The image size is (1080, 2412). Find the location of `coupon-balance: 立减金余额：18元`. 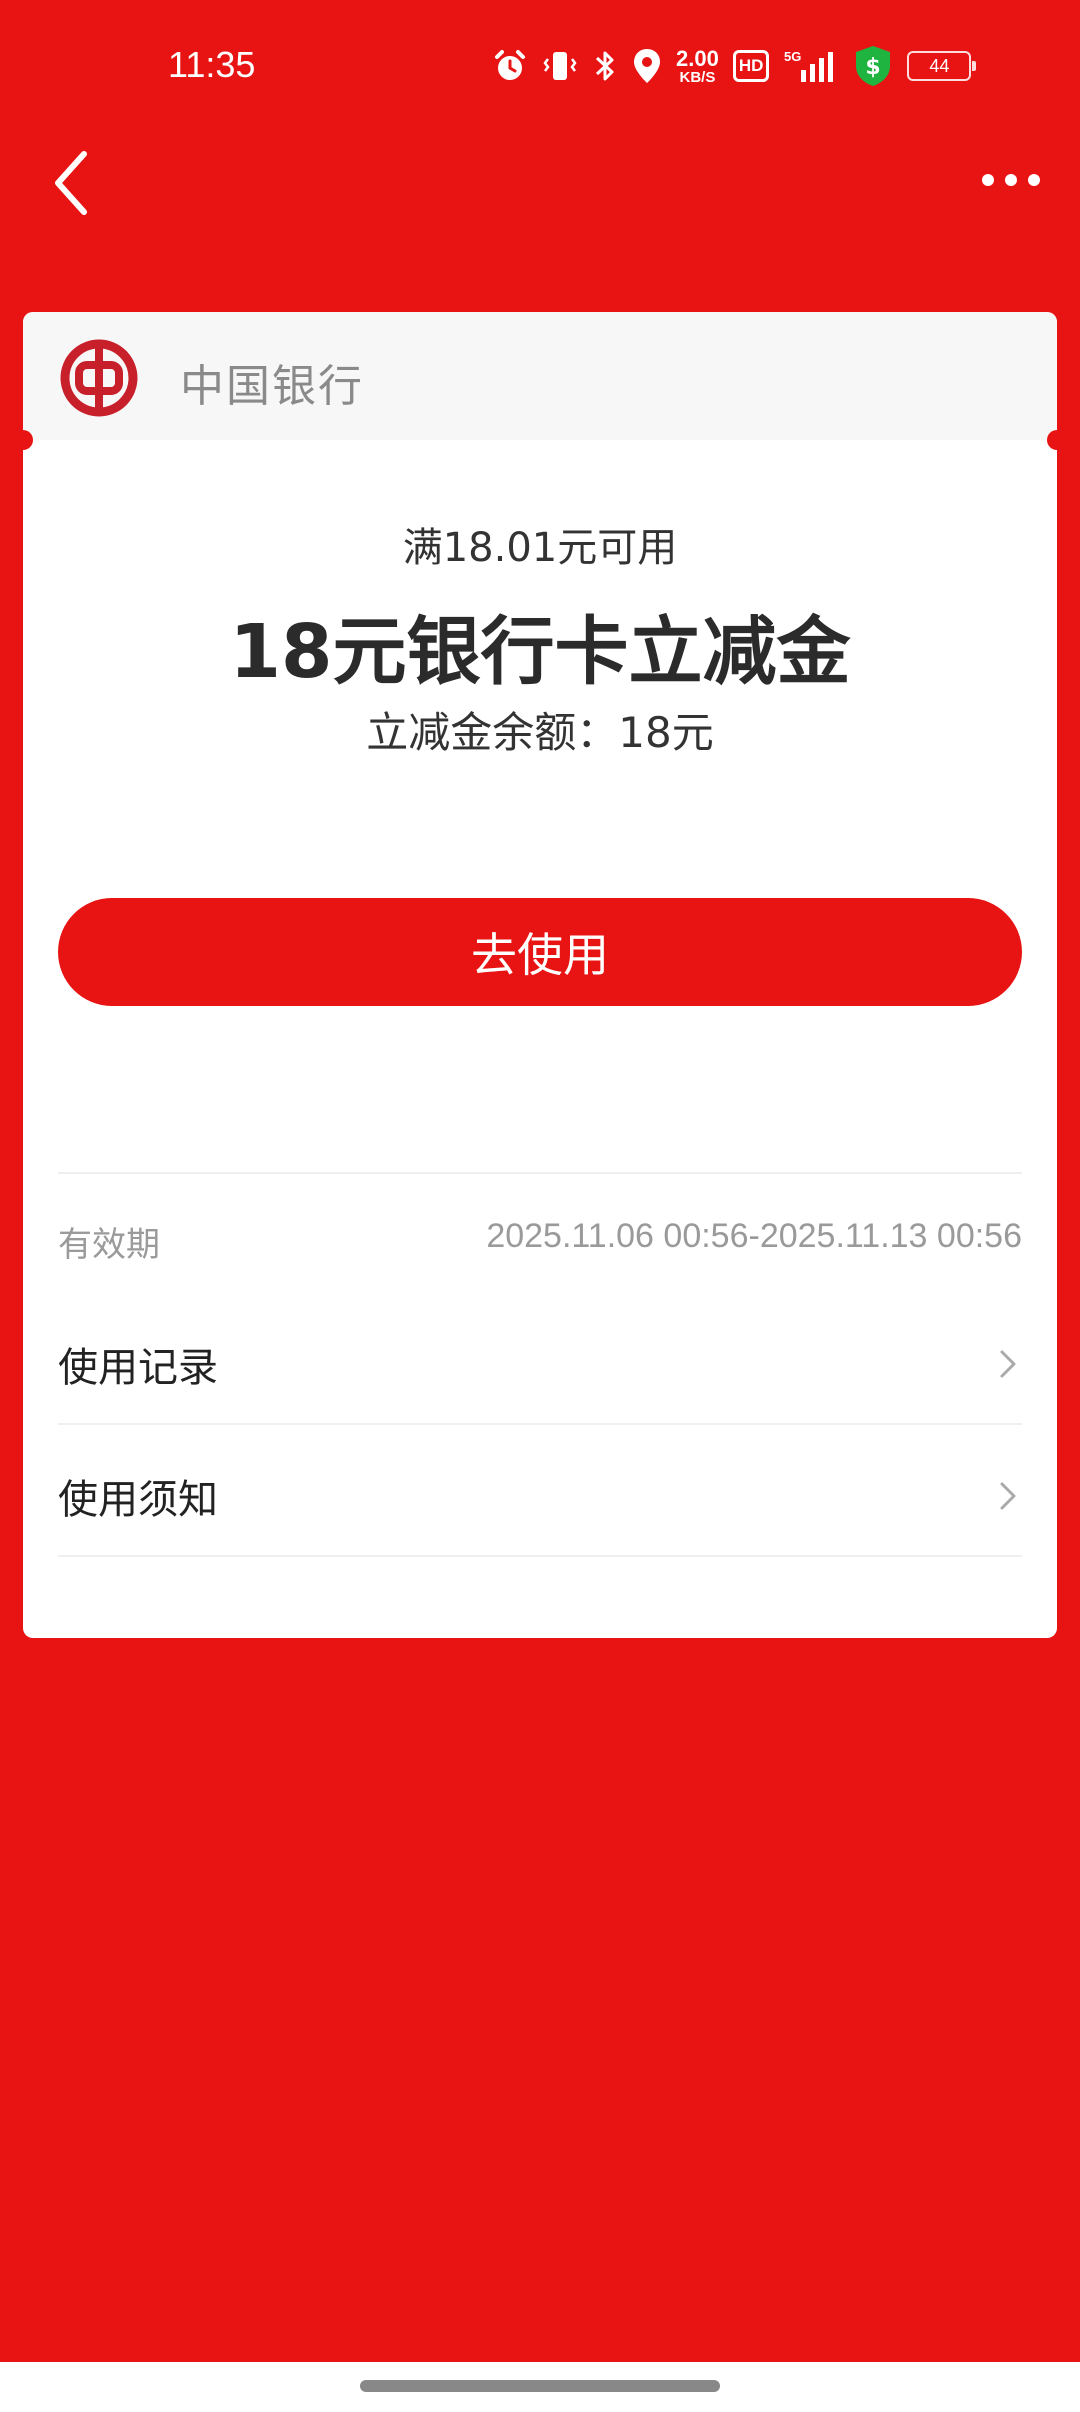

coupon-balance: 立减金余额：18元 is located at coordinates (540, 732).